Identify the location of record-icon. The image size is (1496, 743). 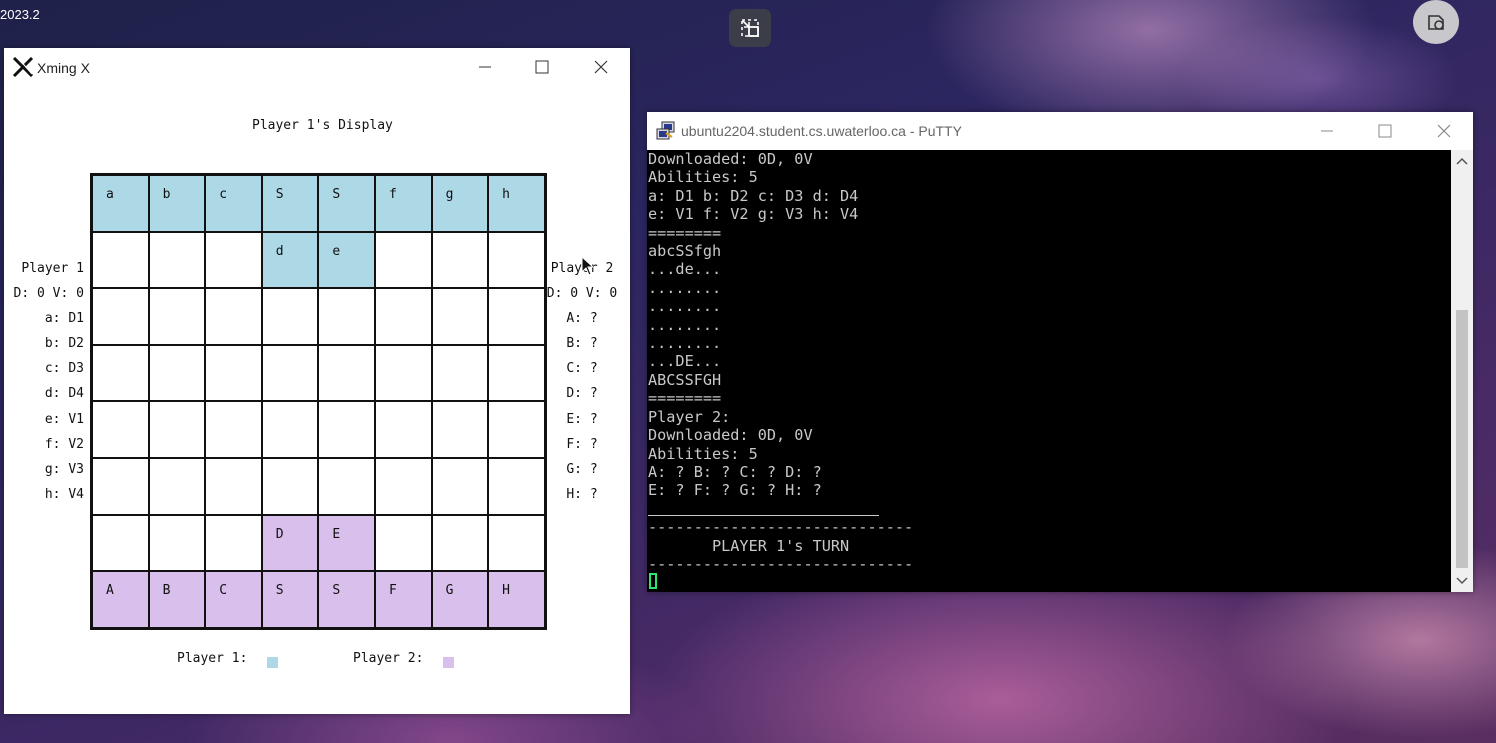
(1436, 22).